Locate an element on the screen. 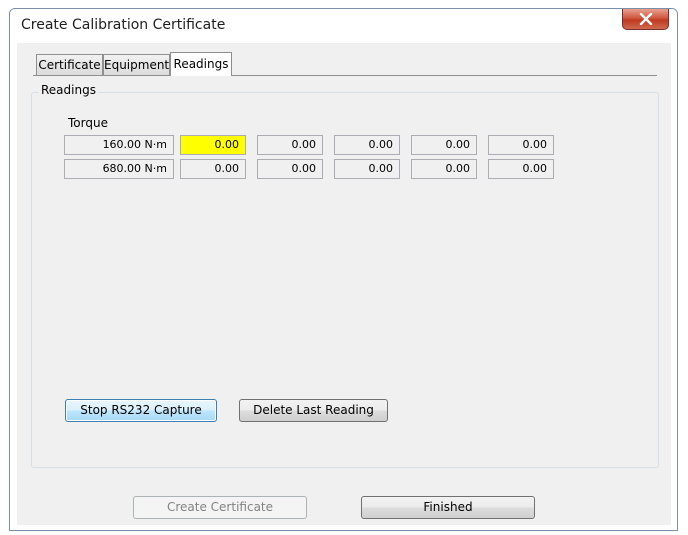 The height and width of the screenshot is (535, 688). title-bar: Create Calibration Certificate is located at coordinates (343, 26).